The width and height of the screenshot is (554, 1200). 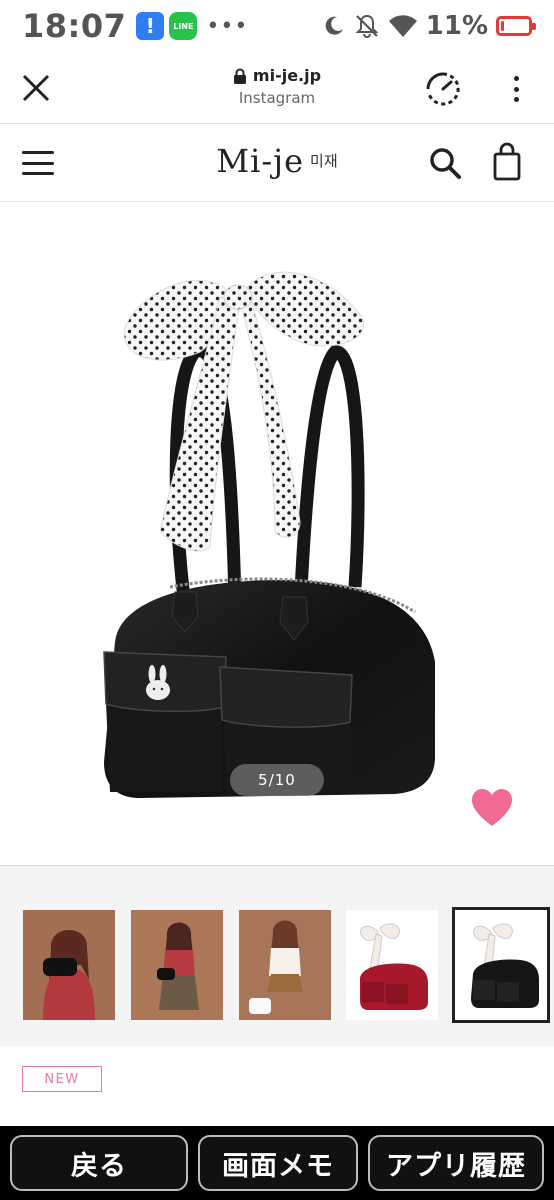 I want to click on mute-bell-icon, so click(x=367, y=26).